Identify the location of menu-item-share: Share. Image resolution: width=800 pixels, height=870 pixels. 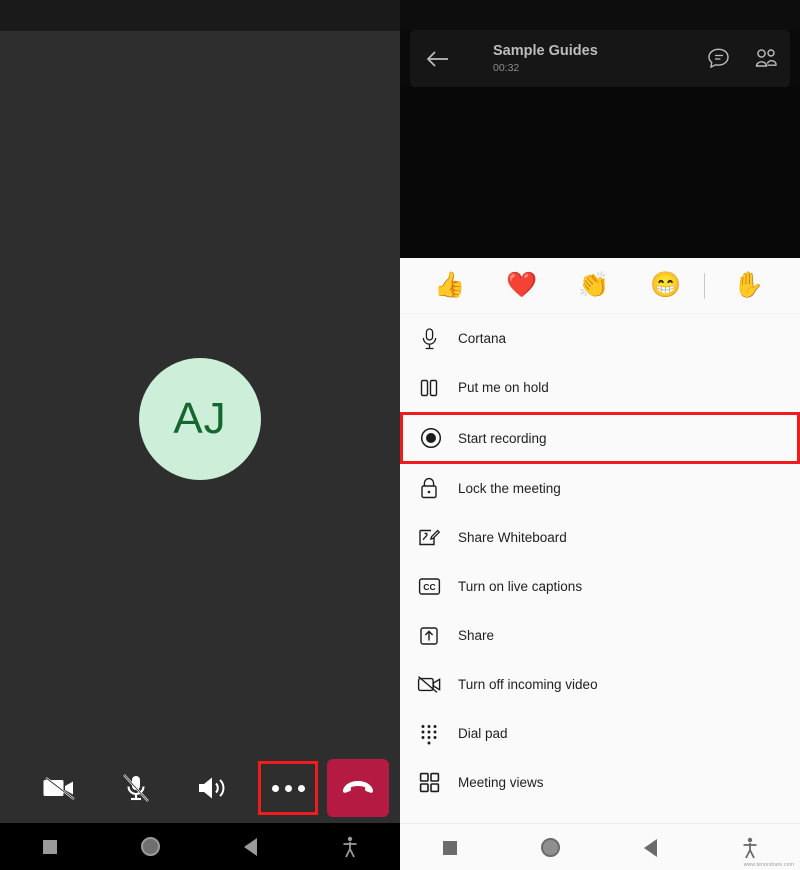
(600, 635).